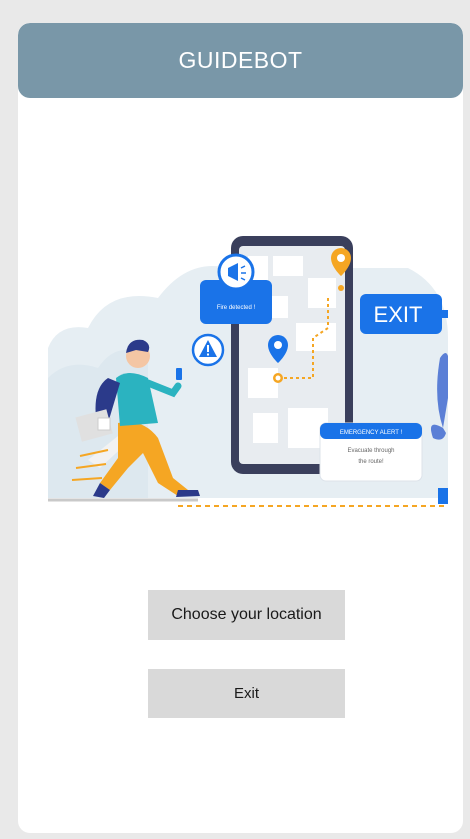 Image resolution: width=470 pixels, height=839 pixels. I want to click on fire-alert-text: Fire detected !, so click(236, 308).